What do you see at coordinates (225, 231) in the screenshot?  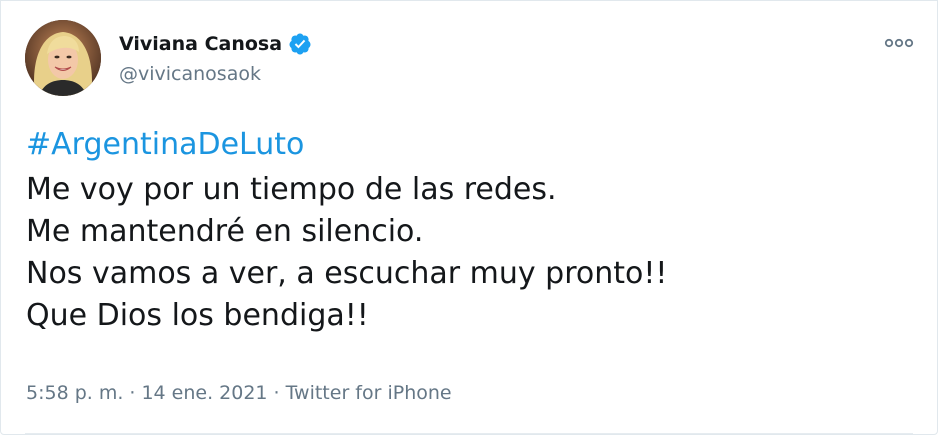 I see `tweet-text-line: Me mantendré en silencio.` at bounding box center [225, 231].